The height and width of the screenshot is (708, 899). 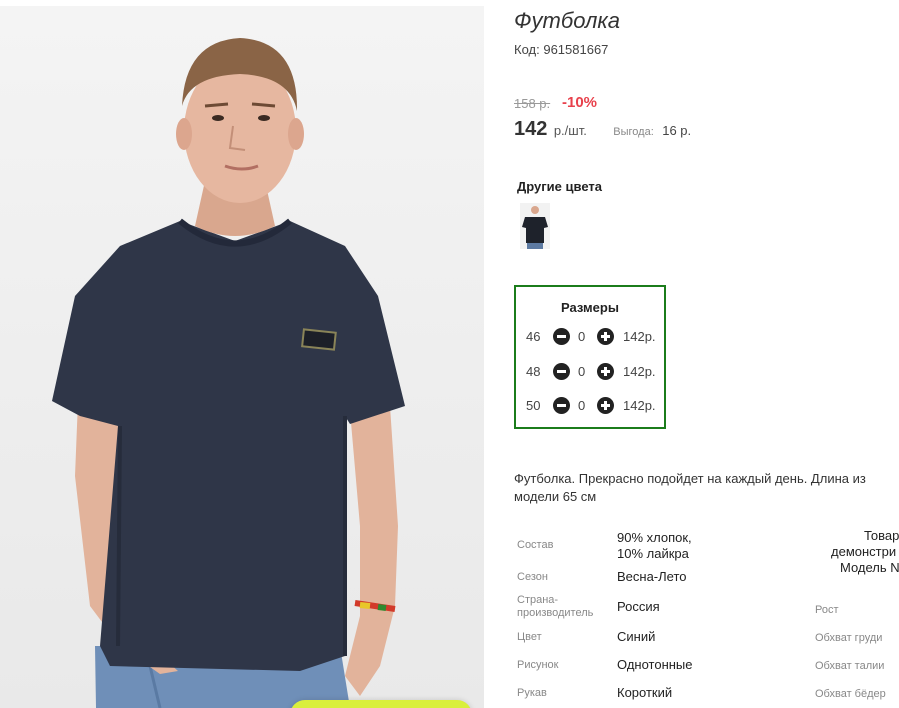 I want to click on description-line: модели 65 см, so click(x=555, y=496).